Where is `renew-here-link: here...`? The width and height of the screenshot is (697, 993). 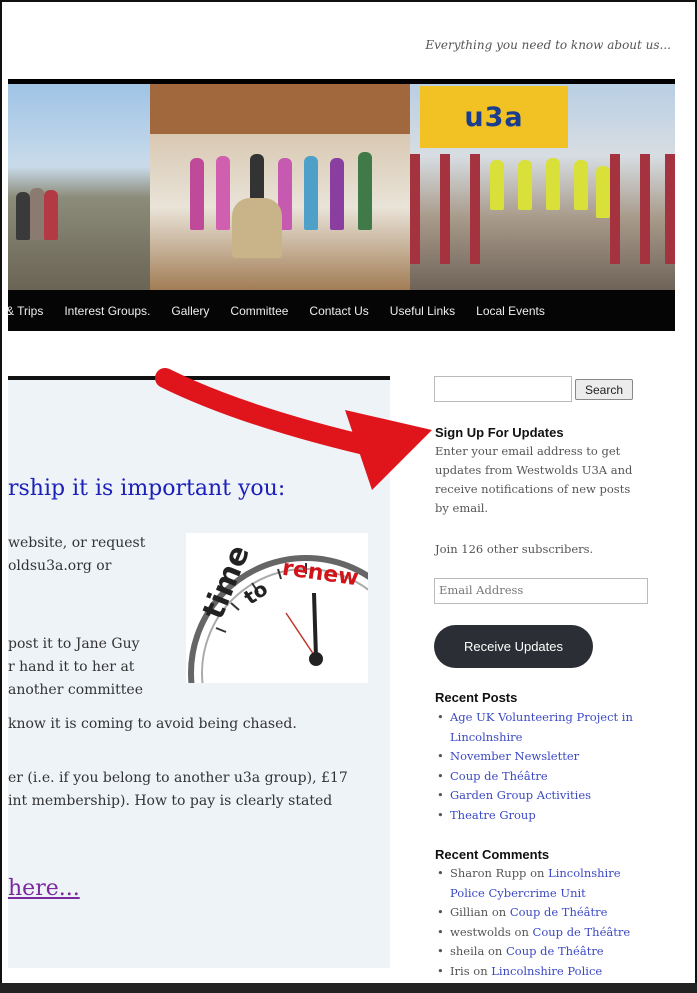
renew-here-link: here... is located at coordinates (44, 888).